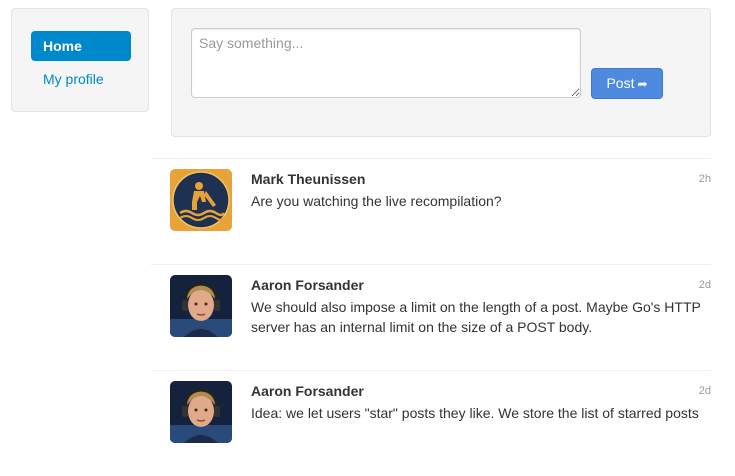 The height and width of the screenshot is (476, 735). I want to click on post-input, so click(386, 63).